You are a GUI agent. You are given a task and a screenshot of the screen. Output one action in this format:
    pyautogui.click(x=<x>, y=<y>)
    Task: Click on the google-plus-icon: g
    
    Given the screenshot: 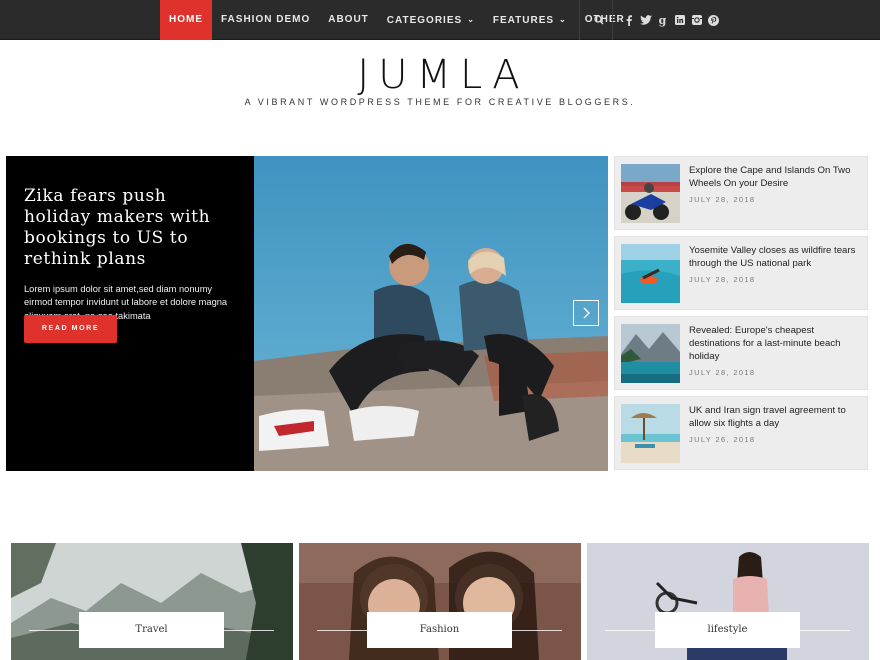 What is the action you would take?
    pyautogui.click(x=662, y=20)
    